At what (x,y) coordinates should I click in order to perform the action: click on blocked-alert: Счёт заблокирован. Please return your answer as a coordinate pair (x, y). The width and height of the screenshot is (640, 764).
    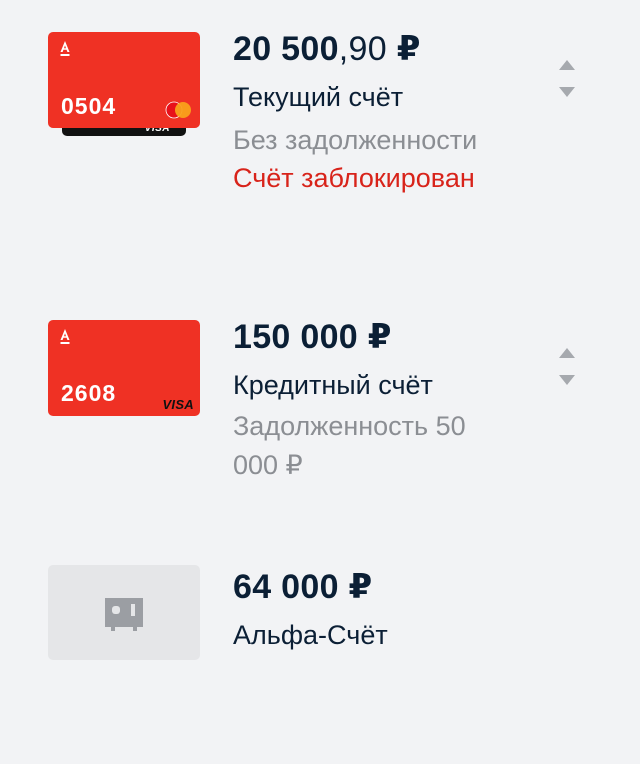
    Looking at the image, I should click on (354, 178).